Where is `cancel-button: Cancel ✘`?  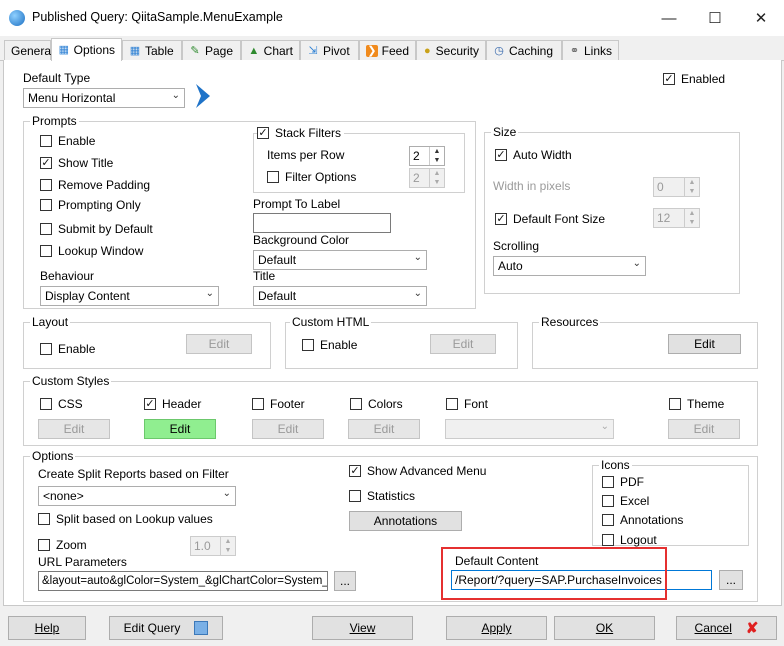
cancel-button: Cancel ✘ is located at coordinates (726, 628).